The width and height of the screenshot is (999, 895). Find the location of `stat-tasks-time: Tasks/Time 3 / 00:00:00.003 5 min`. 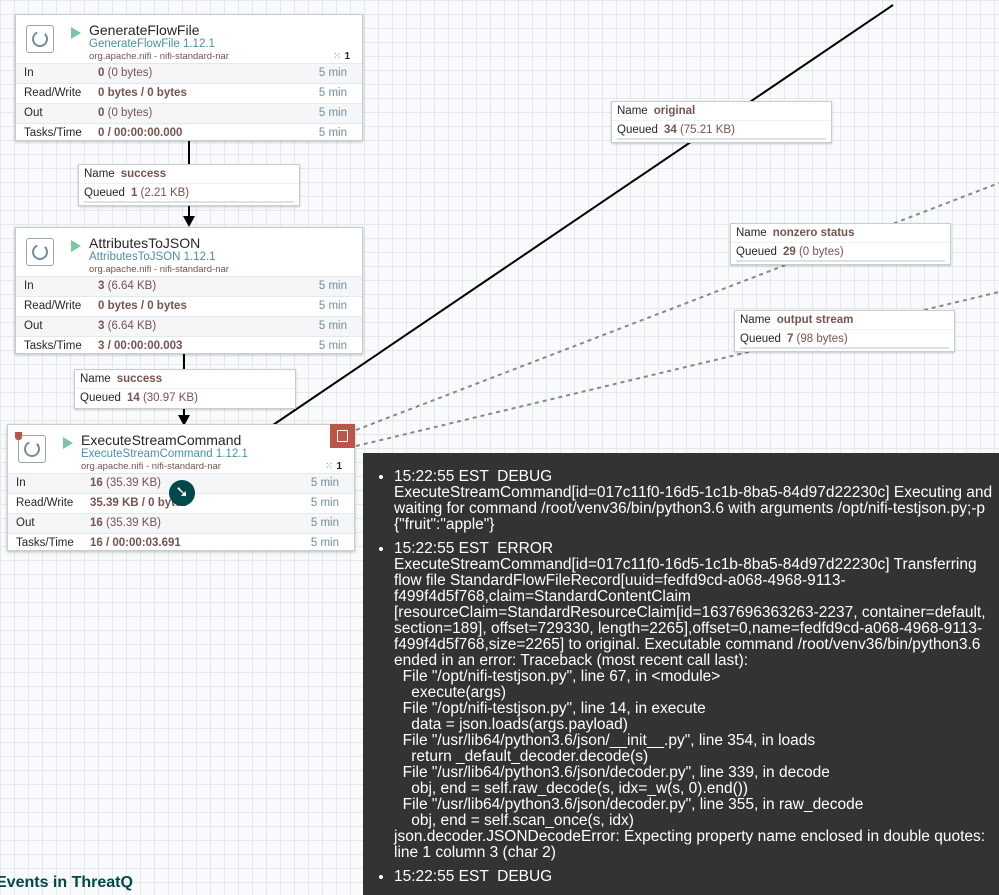

stat-tasks-time: Tasks/Time 3 / 00:00:00.003 5 min is located at coordinates (189, 346).